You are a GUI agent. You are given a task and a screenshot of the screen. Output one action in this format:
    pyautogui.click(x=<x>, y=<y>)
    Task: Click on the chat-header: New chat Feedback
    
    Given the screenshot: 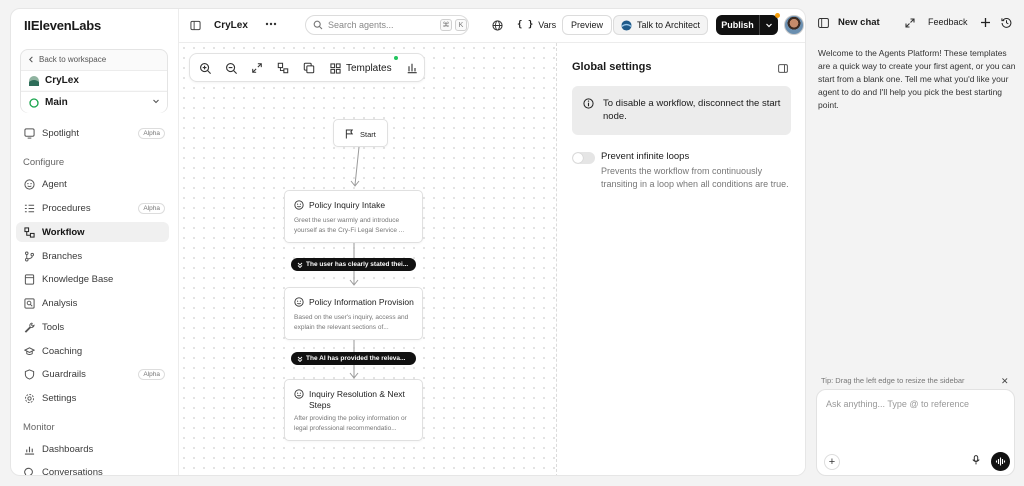 What is the action you would take?
    pyautogui.click(x=915, y=23)
    